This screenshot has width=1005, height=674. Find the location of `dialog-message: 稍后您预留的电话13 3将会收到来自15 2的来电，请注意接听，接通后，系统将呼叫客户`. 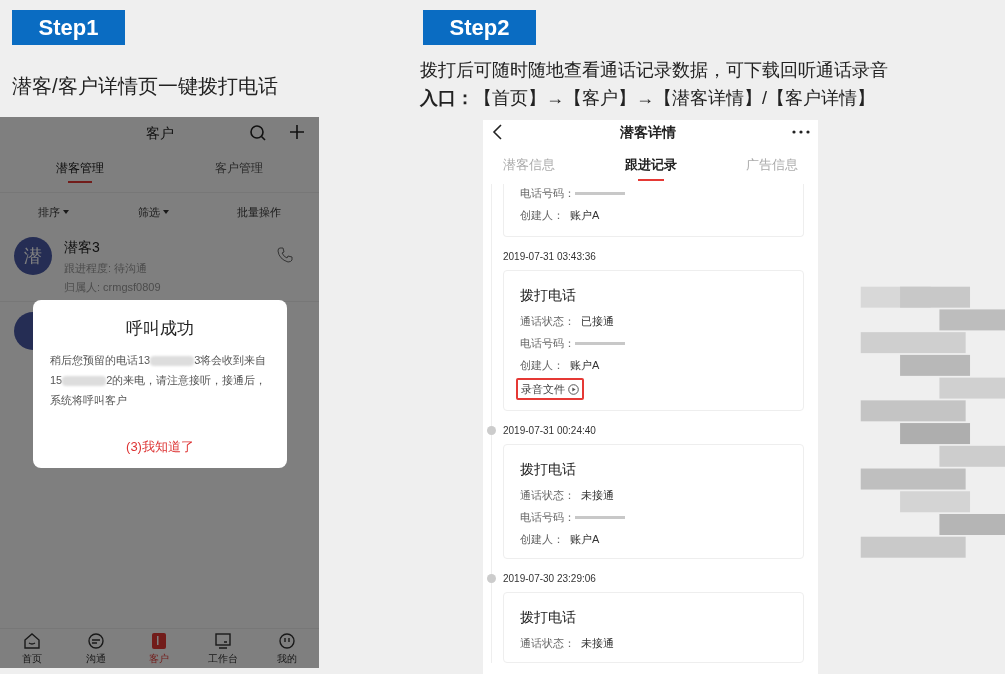

dialog-message: 稍后您预留的电话13 3将会收到来自15 2的来电，请注意接听，接通后，系统将呼叫客户 is located at coordinates (159, 380).